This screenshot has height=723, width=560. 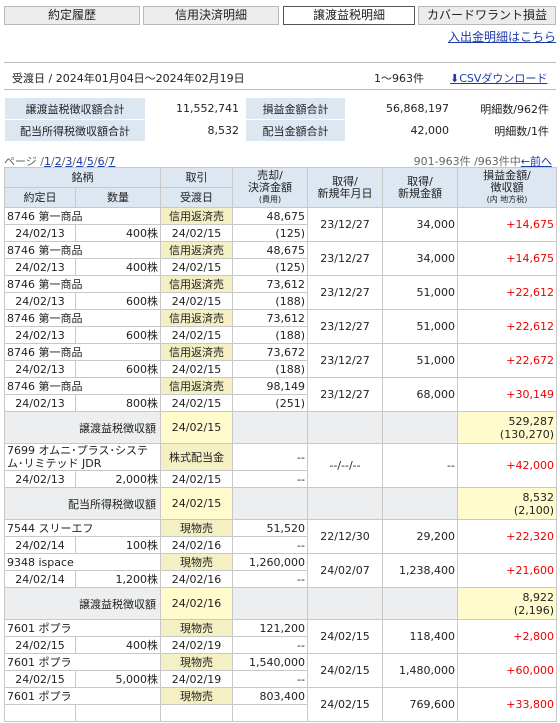 What do you see at coordinates (211, 15) in the screenshot?
I see `tab-margin-settlement: 信用決済明細` at bounding box center [211, 15].